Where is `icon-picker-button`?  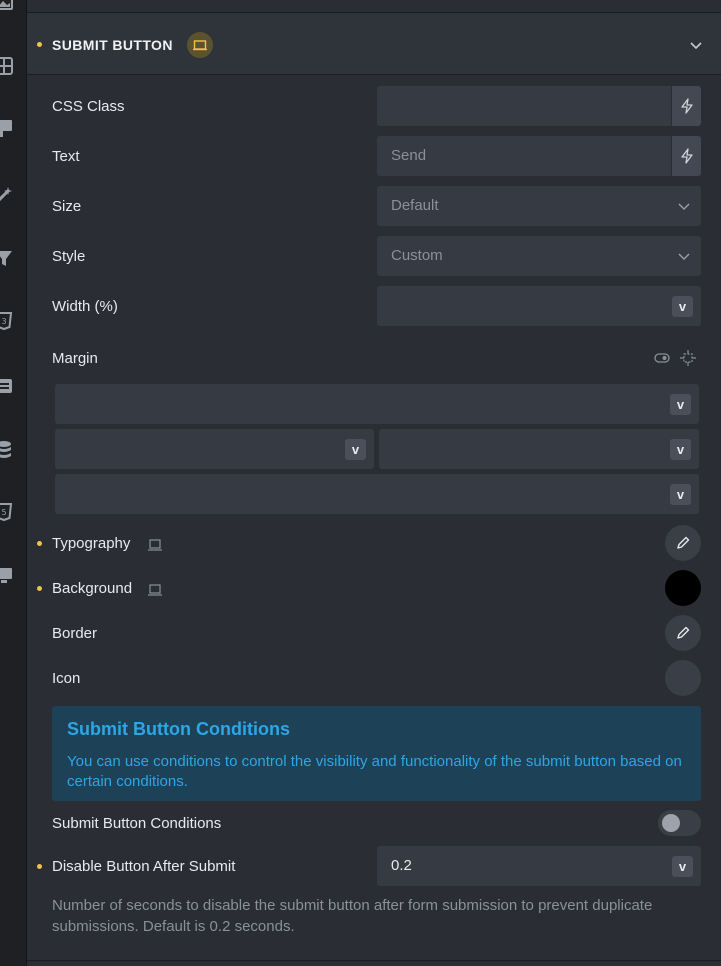 icon-picker-button is located at coordinates (683, 678).